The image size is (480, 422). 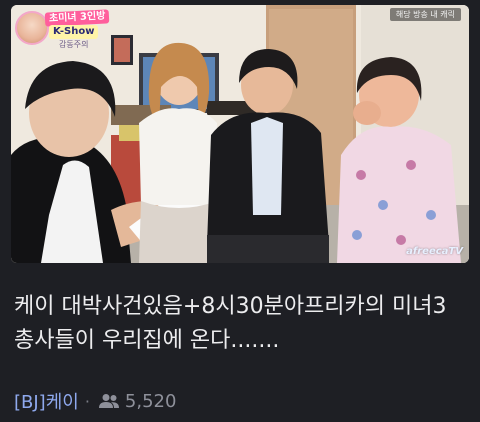 I want to click on platform-watermark: afreecaTV, so click(x=434, y=251).